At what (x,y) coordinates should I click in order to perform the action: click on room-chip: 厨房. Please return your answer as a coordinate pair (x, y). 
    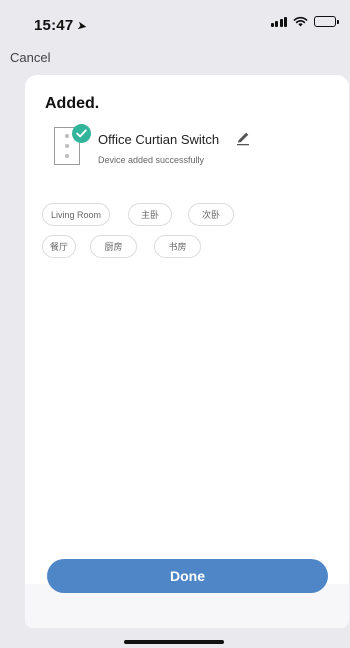
    Looking at the image, I should click on (113, 246).